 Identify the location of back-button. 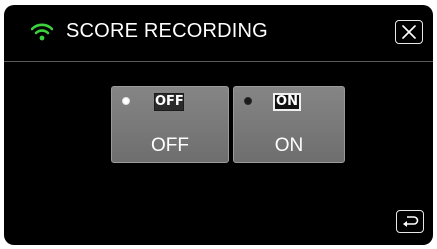
(410, 221).